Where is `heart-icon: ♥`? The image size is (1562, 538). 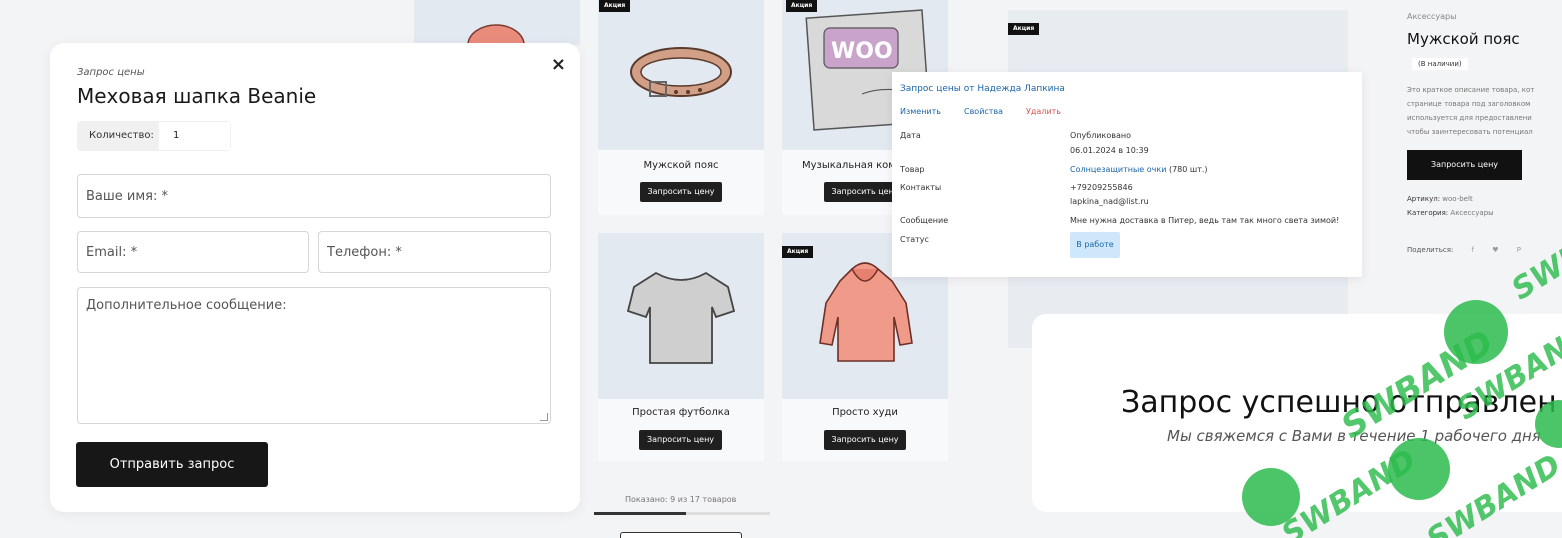
heart-icon: ♥ is located at coordinates (1495, 250).